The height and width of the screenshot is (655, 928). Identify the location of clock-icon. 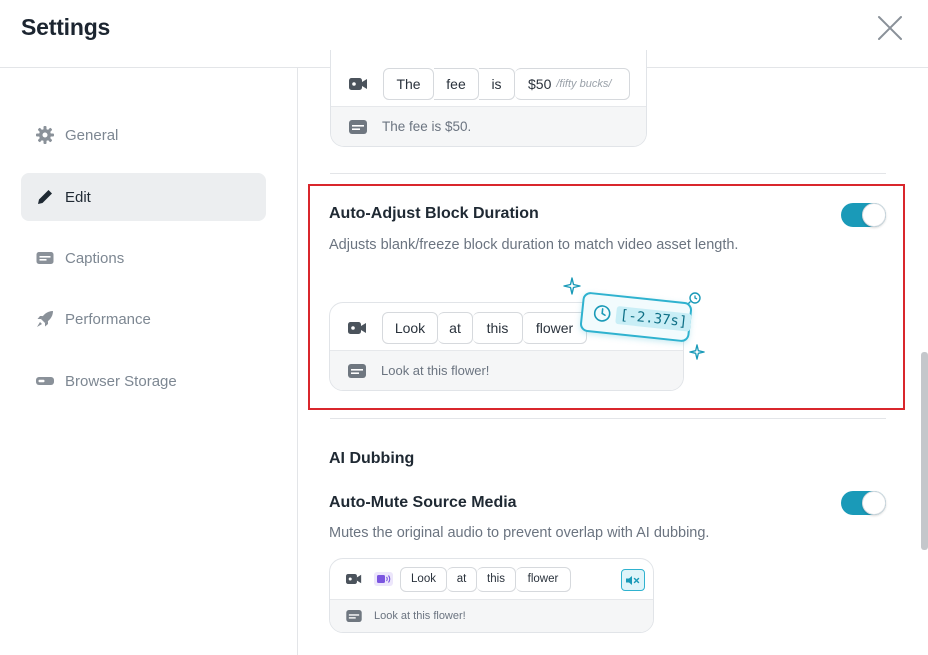
(602, 314).